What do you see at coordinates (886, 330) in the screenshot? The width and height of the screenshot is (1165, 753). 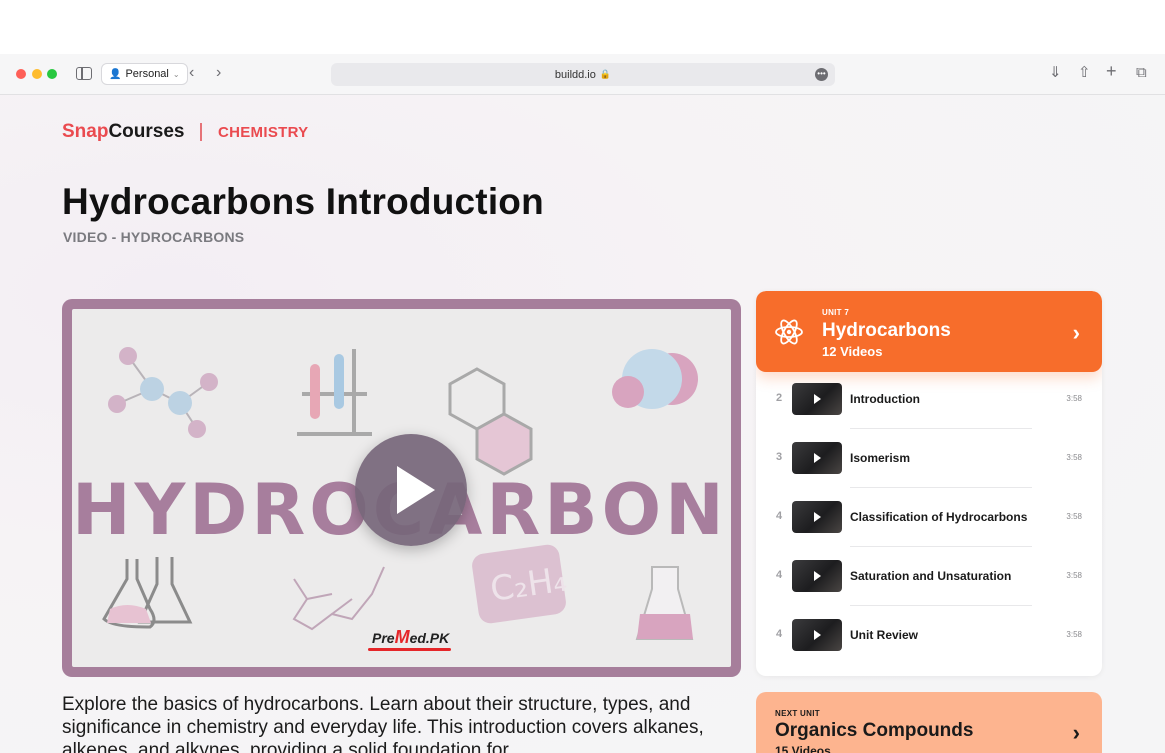 I see `unit-title: Hydrocarbons` at bounding box center [886, 330].